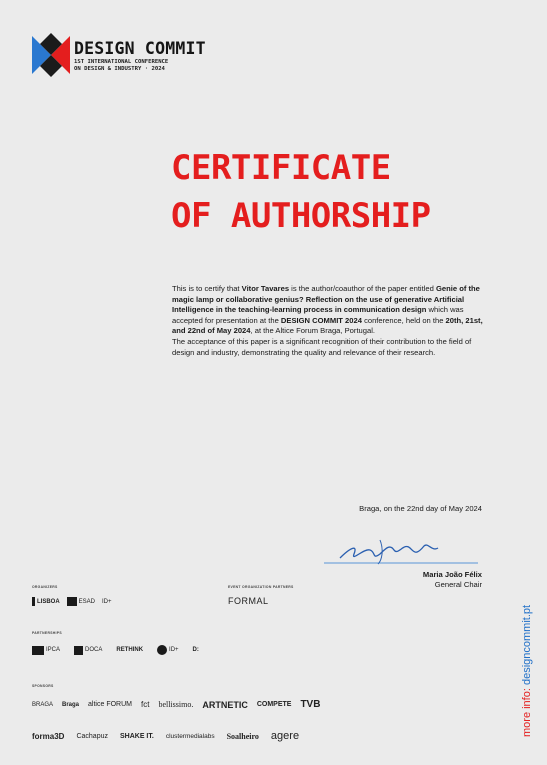 The height and width of the screenshot is (765, 547). Describe the element at coordinates (140, 48) in the screenshot. I see `brand-name: DESIGN COMMIT` at that location.